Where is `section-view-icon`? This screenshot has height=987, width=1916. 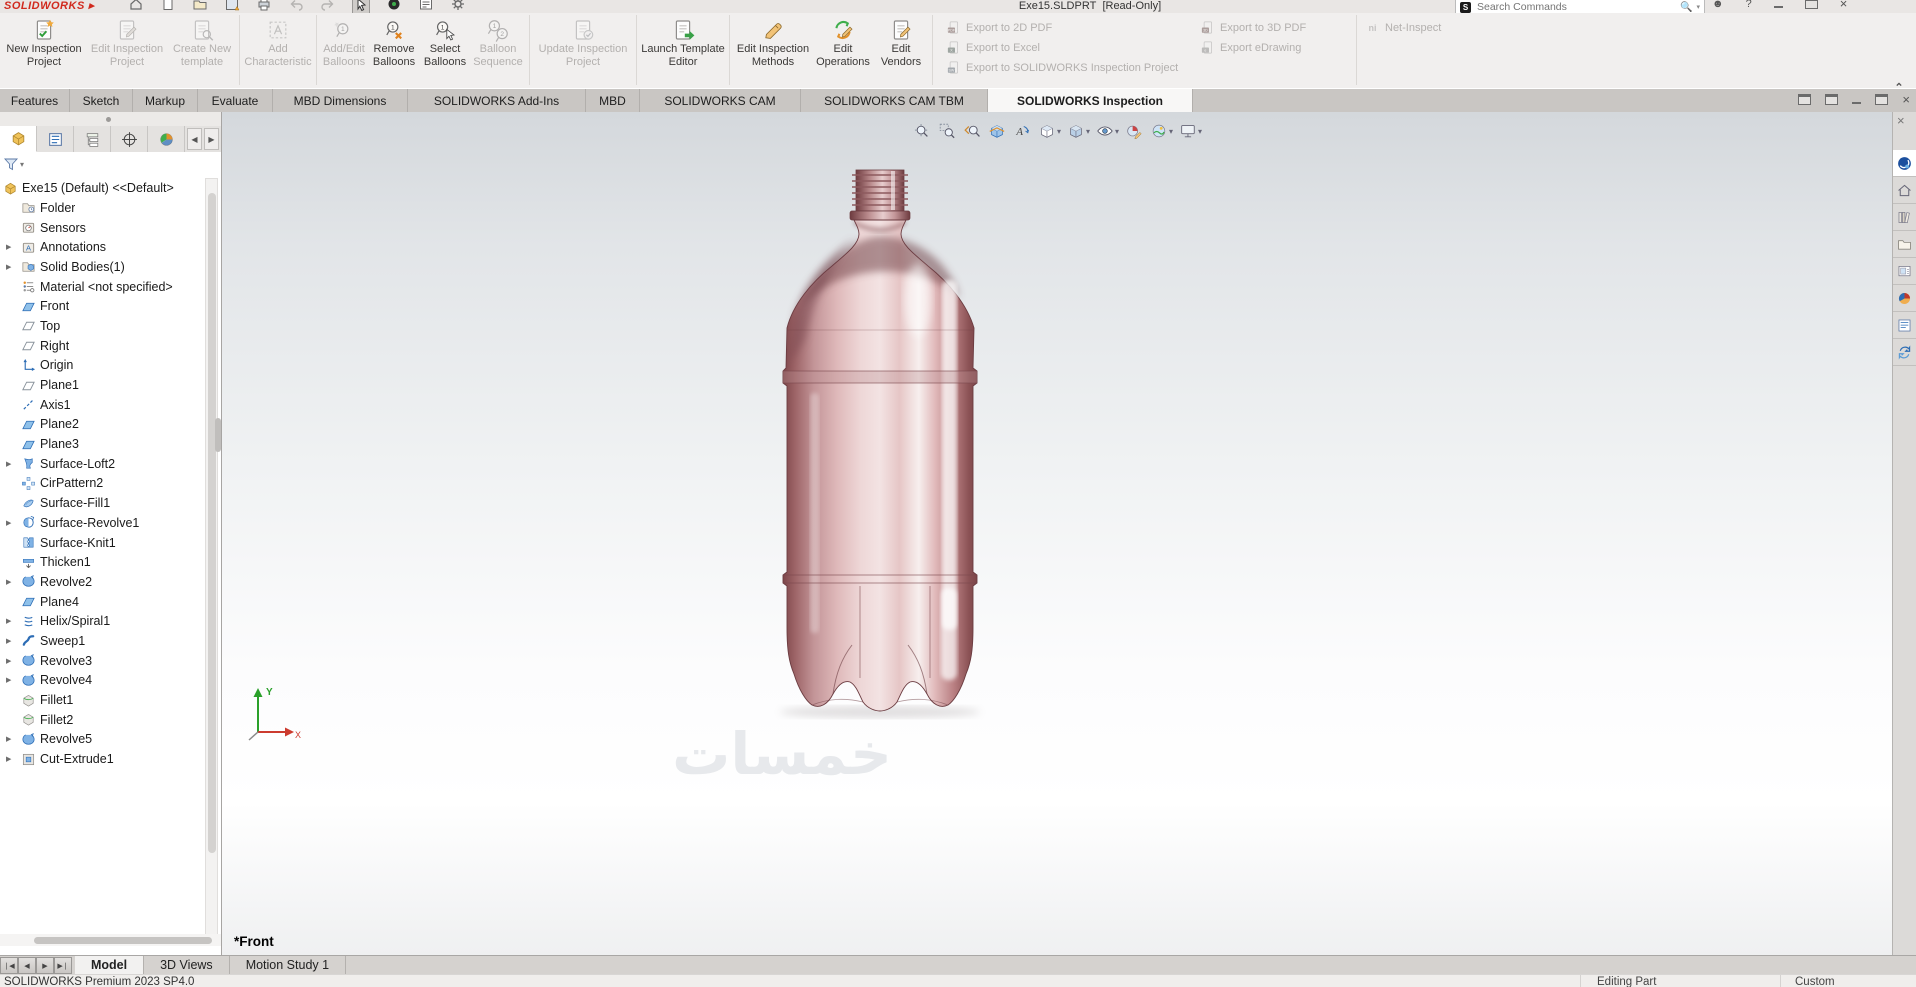 section-view-icon is located at coordinates (997, 131).